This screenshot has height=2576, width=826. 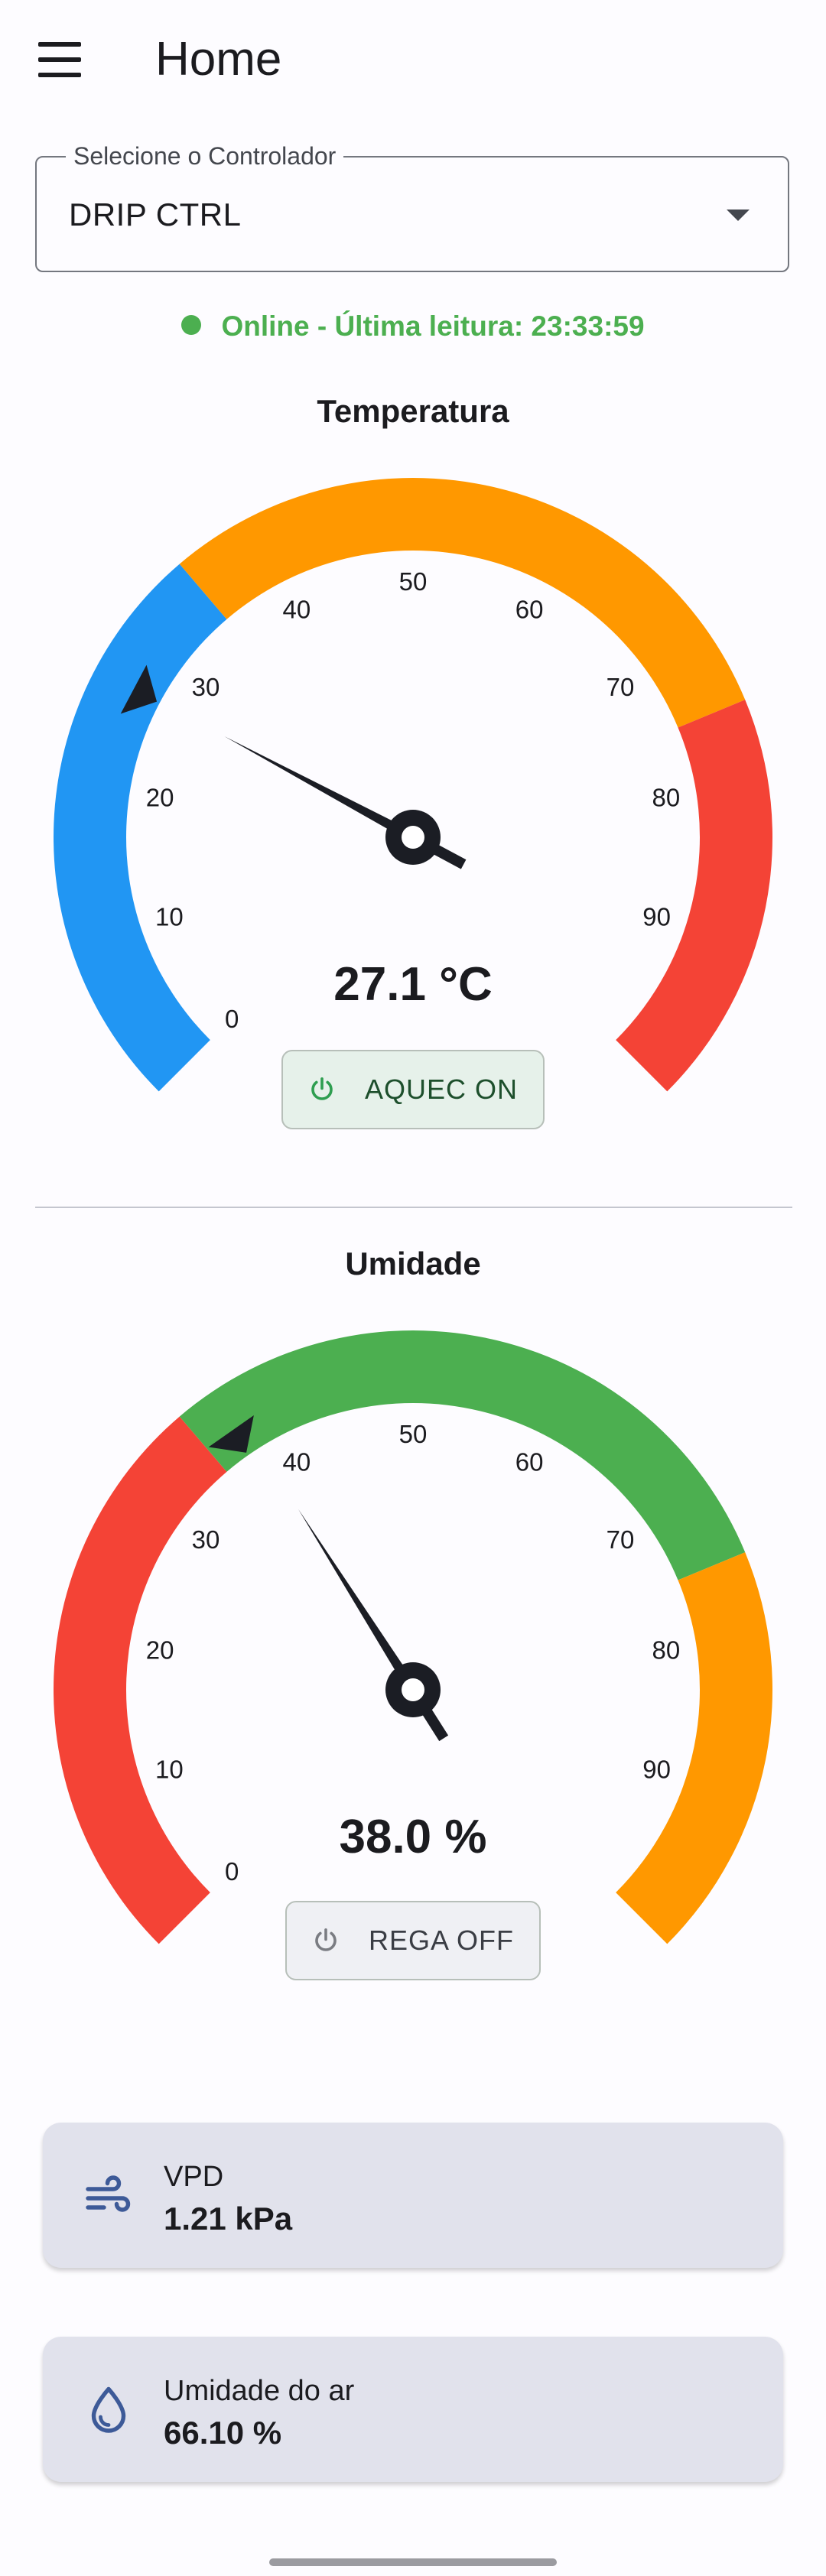 I want to click on menu-icon, so click(x=60, y=60).